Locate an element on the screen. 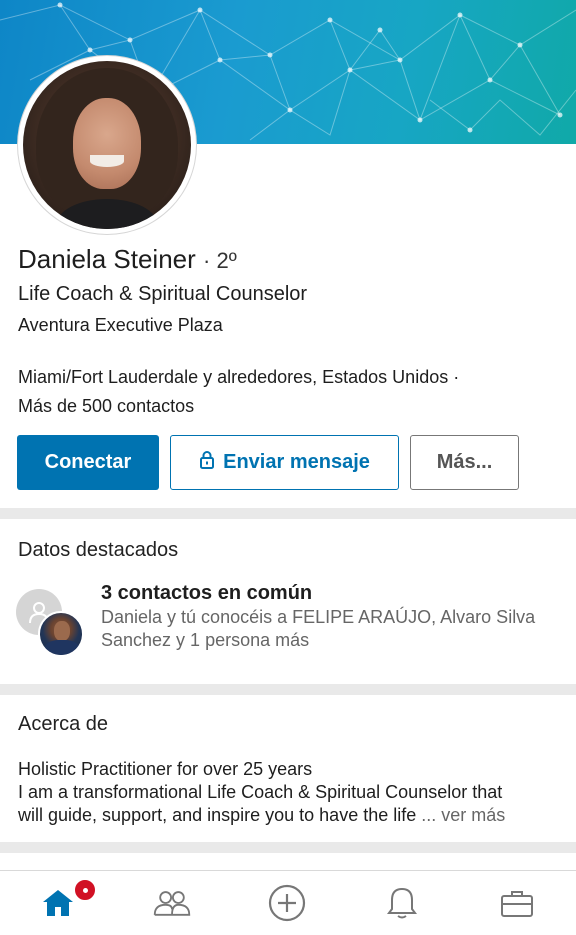  lock-icon is located at coordinates (207, 462).